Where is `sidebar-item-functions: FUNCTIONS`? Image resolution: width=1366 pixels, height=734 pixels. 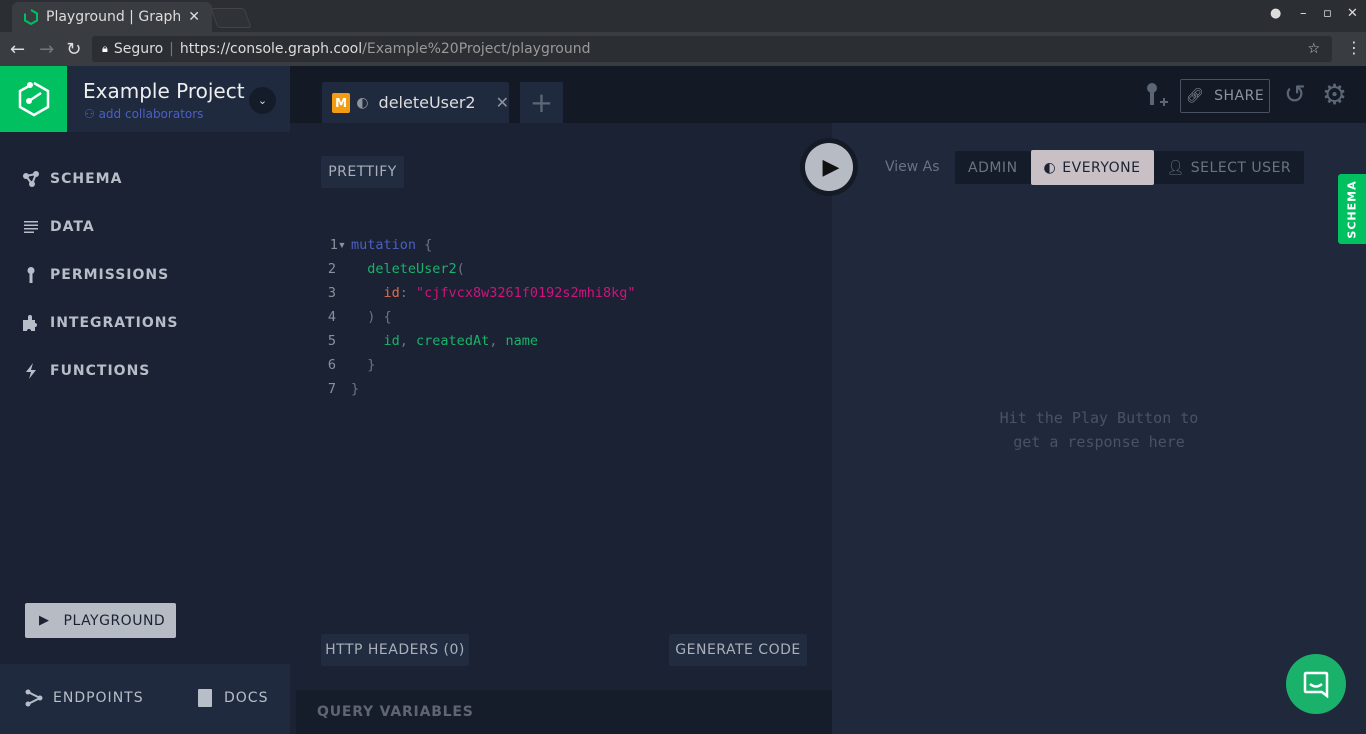
sidebar-item-functions: FUNCTIONS is located at coordinates (86, 371).